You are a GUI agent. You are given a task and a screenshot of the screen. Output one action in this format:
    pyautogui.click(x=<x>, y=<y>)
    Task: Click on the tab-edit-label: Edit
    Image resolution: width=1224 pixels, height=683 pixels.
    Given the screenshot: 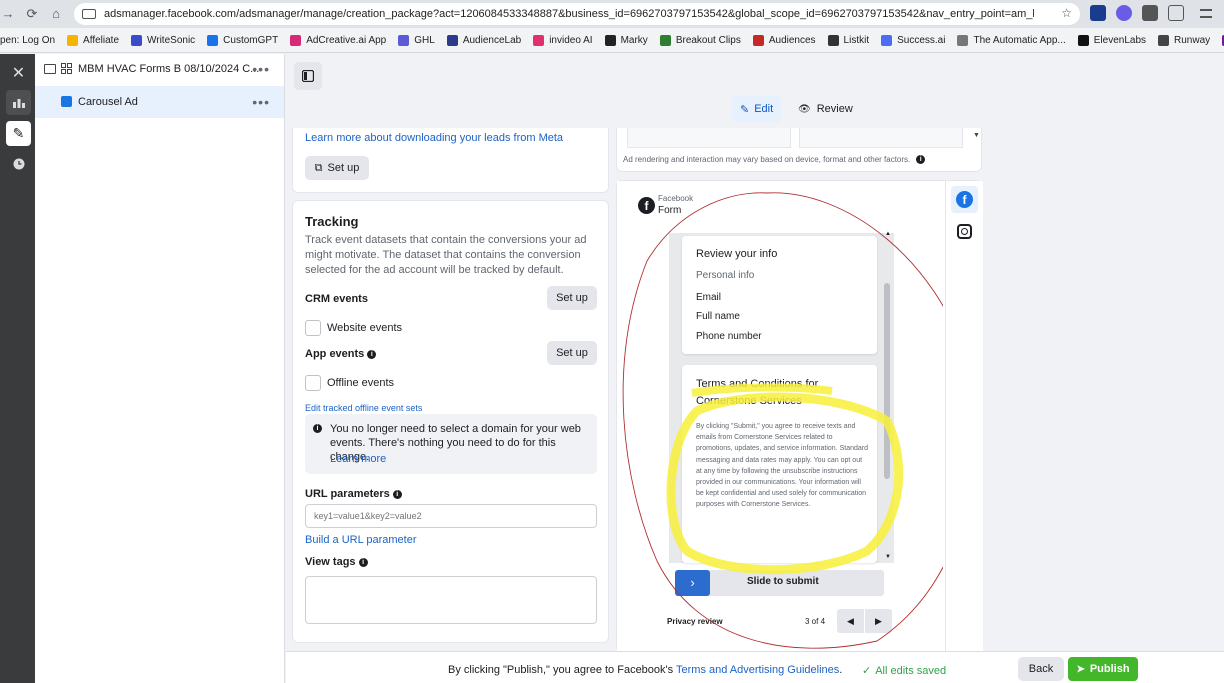 What is the action you would take?
    pyautogui.click(x=764, y=109)
    